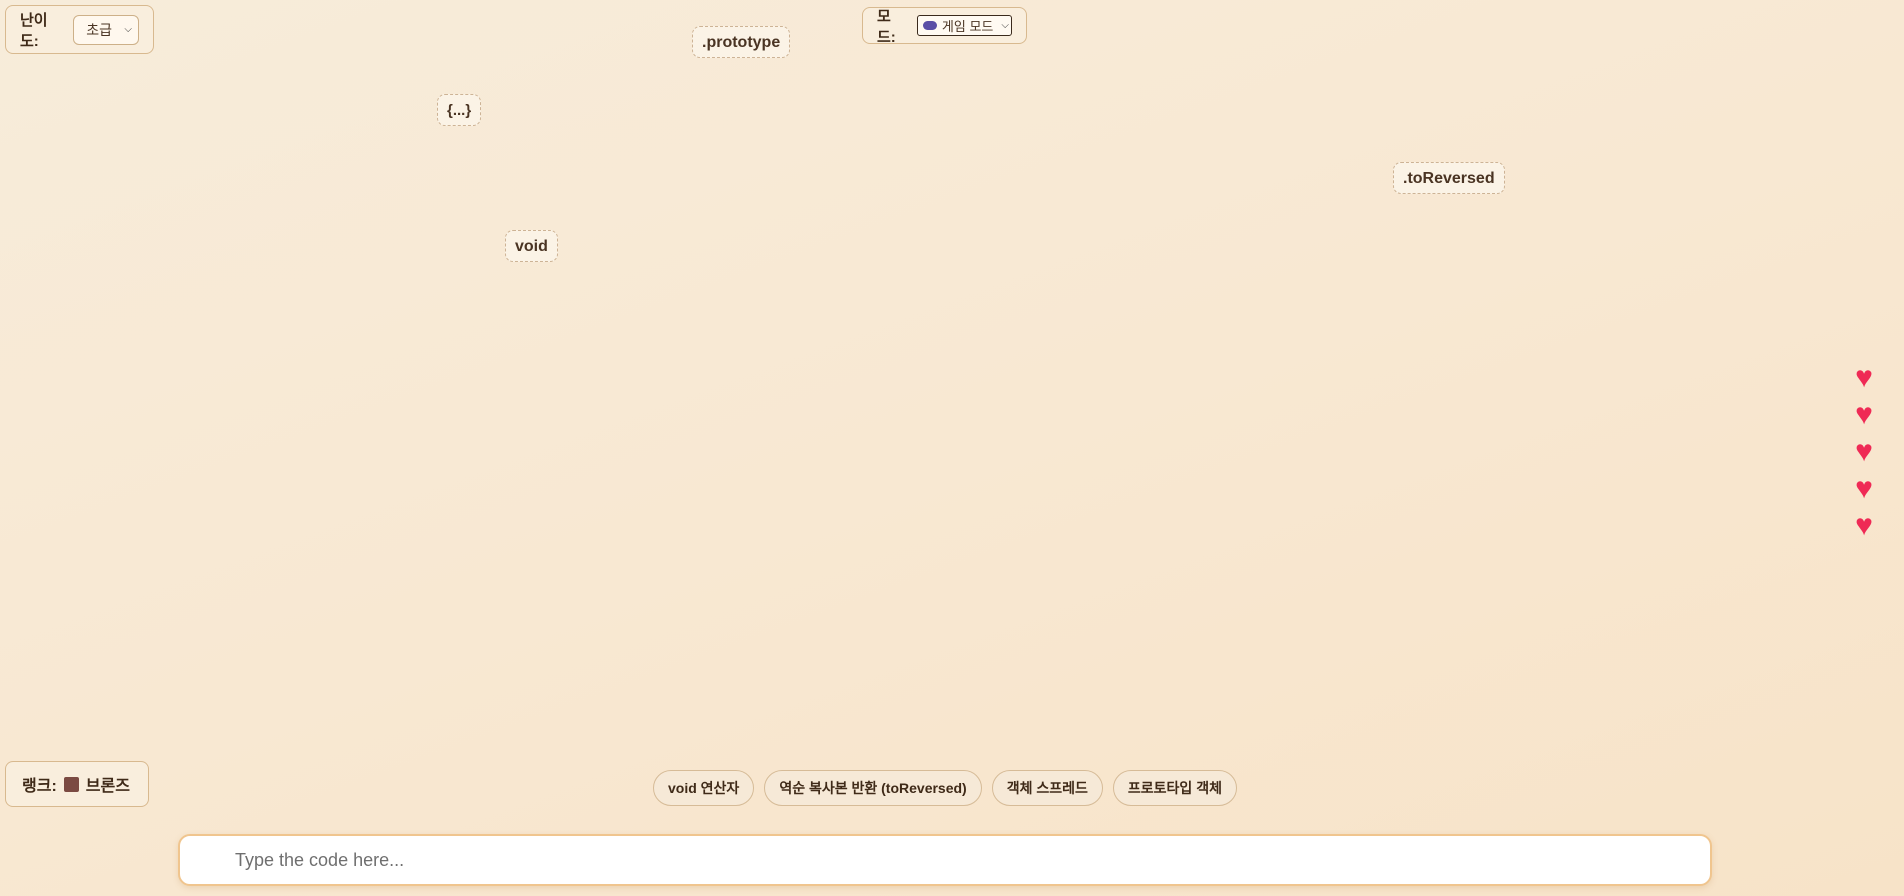 The image size is (1904, 896). I want to click on falling-word: .toReversed, so click(1449, 178).